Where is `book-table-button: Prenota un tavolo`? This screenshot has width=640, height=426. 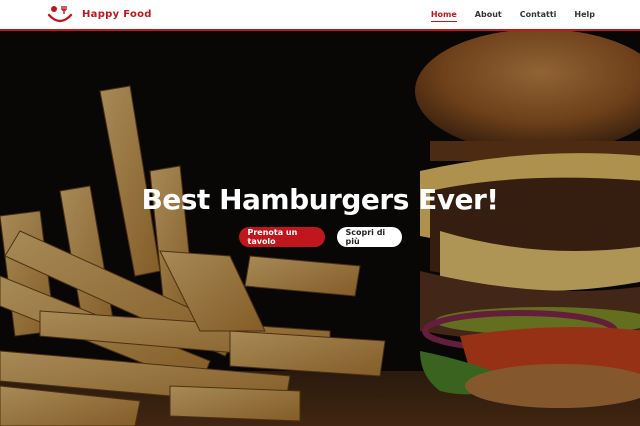 book-table-button: Prenota un tavolo is located at coordinates (281, 237).